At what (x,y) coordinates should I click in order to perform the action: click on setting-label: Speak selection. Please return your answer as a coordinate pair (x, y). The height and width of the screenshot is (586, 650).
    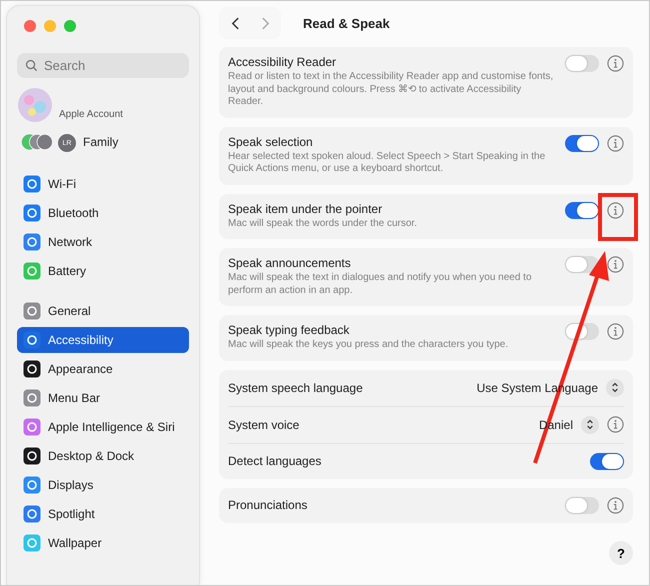
    Looking at the image, I should click on (271, 141).